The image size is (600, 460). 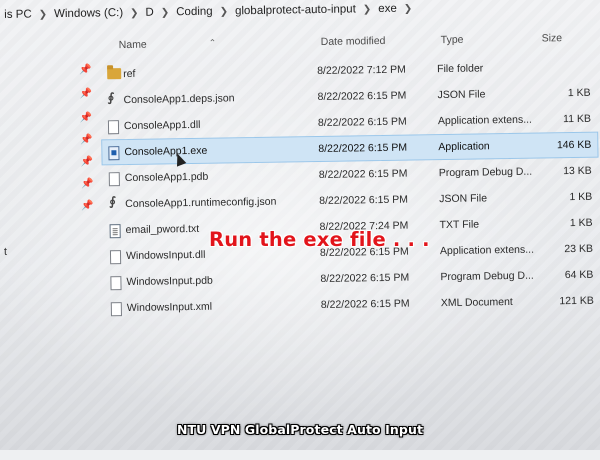 I want to click on file-size: 23 KB, so click(x=579, y=249).